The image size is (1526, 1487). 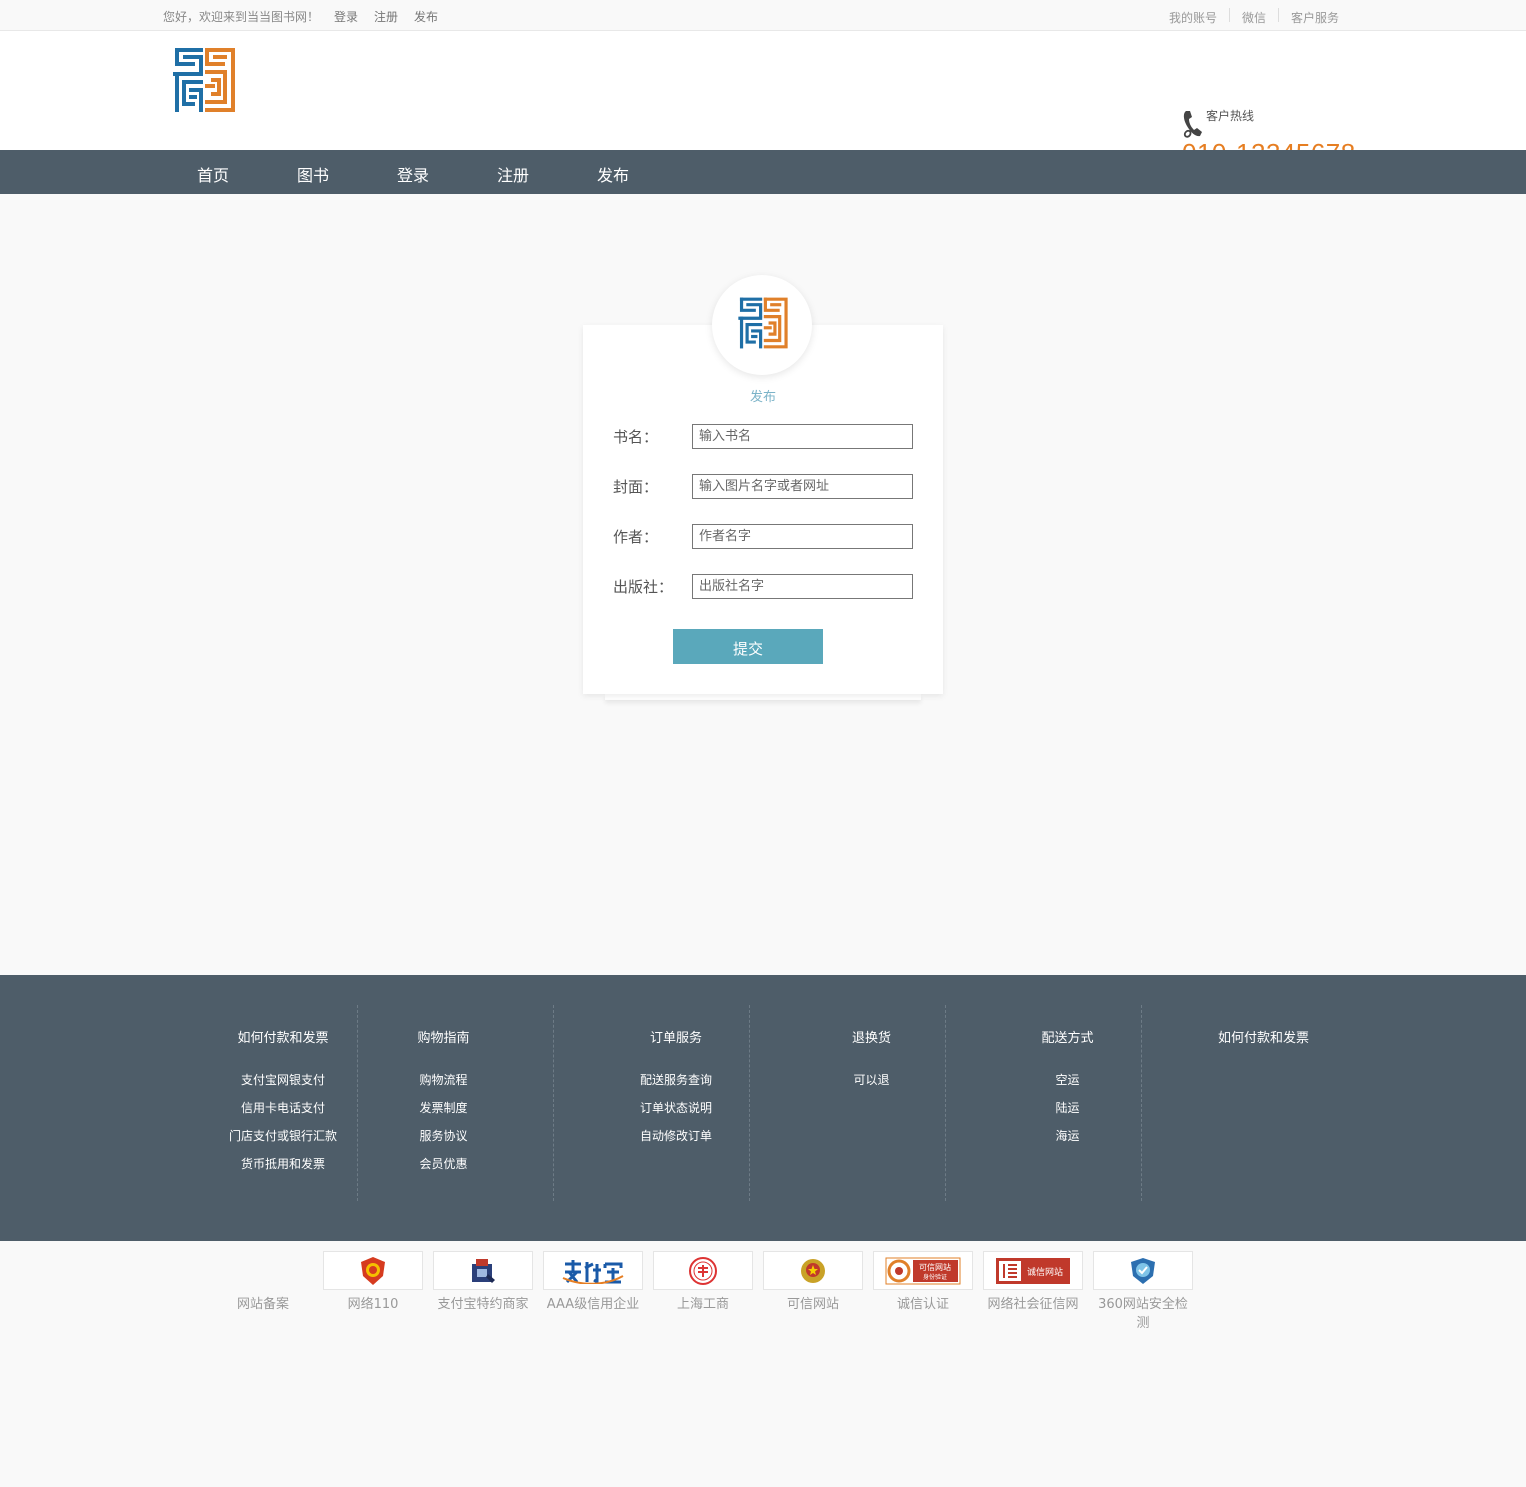 What do you see at coordinates (802, 486) in the screenshot?
I see `cover-input` at bounding box center [802, 486].